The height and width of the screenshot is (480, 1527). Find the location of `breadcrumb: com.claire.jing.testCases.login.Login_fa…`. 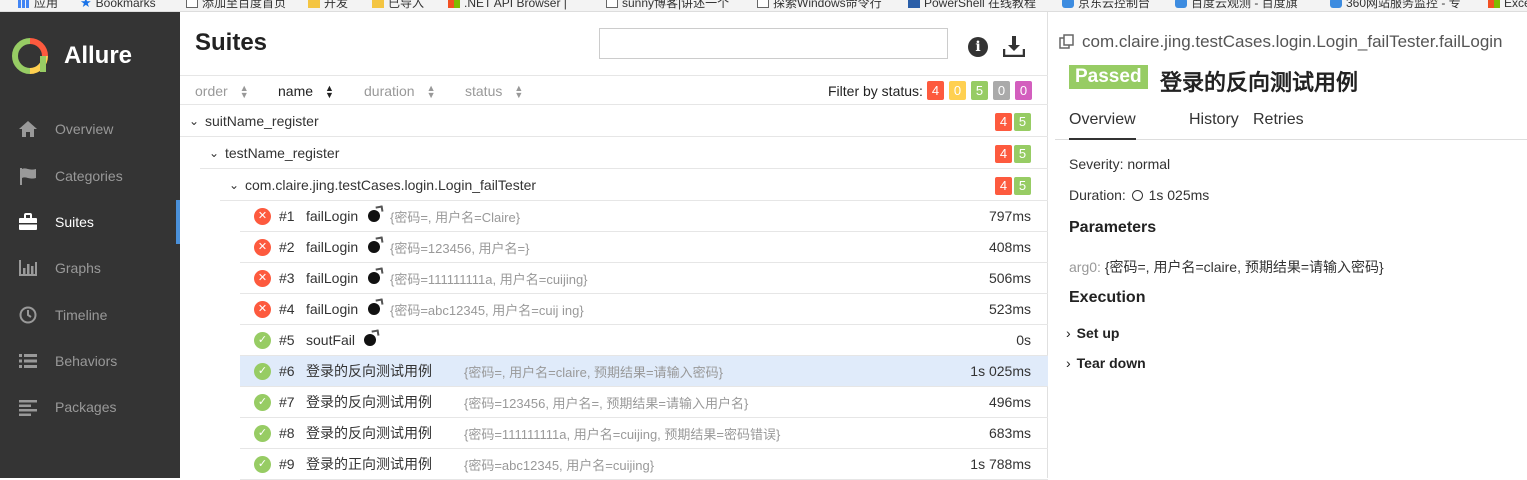

breadcrumb: com.claire.jing.testCases.login.Login_fa… is located at coordinates (1292, 41).